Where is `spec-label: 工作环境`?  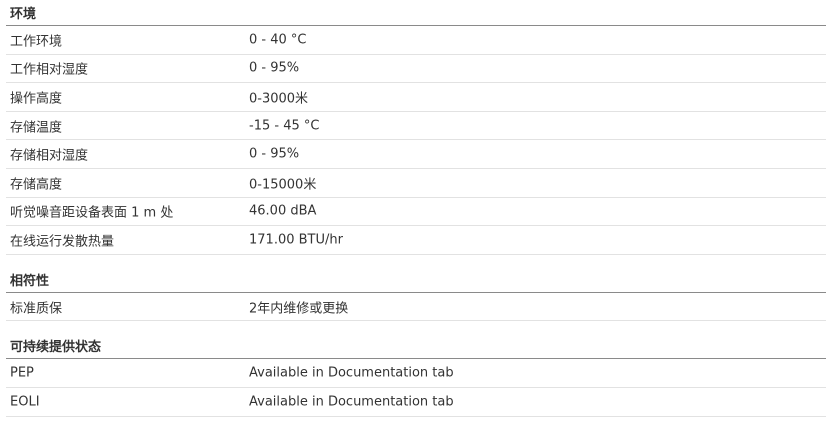 spec-label: 工作环境 is located at coordinates (36, 42).